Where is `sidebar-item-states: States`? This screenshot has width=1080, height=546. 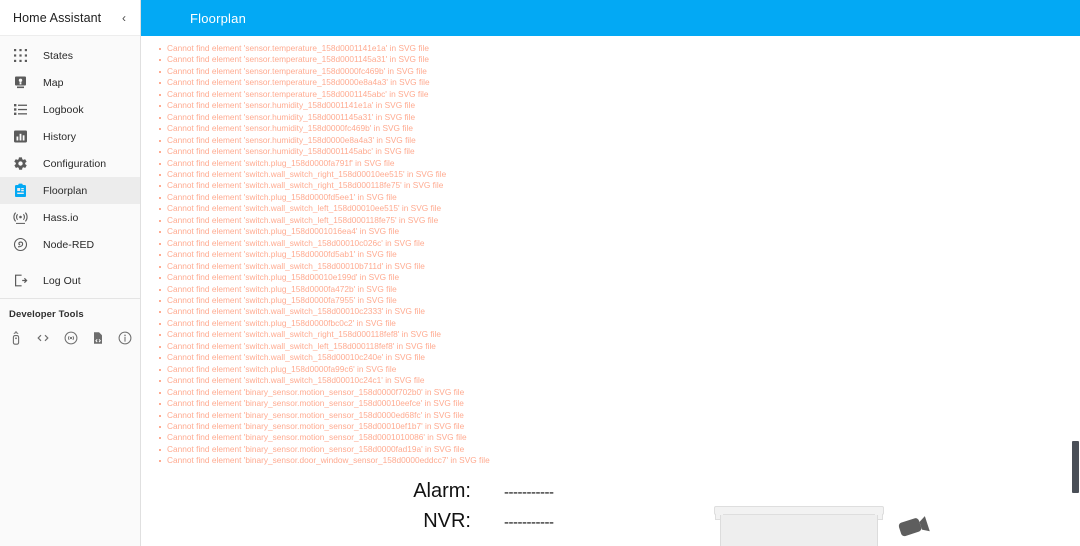 sidebar-item-states: States is located at coordinates (70, 55).